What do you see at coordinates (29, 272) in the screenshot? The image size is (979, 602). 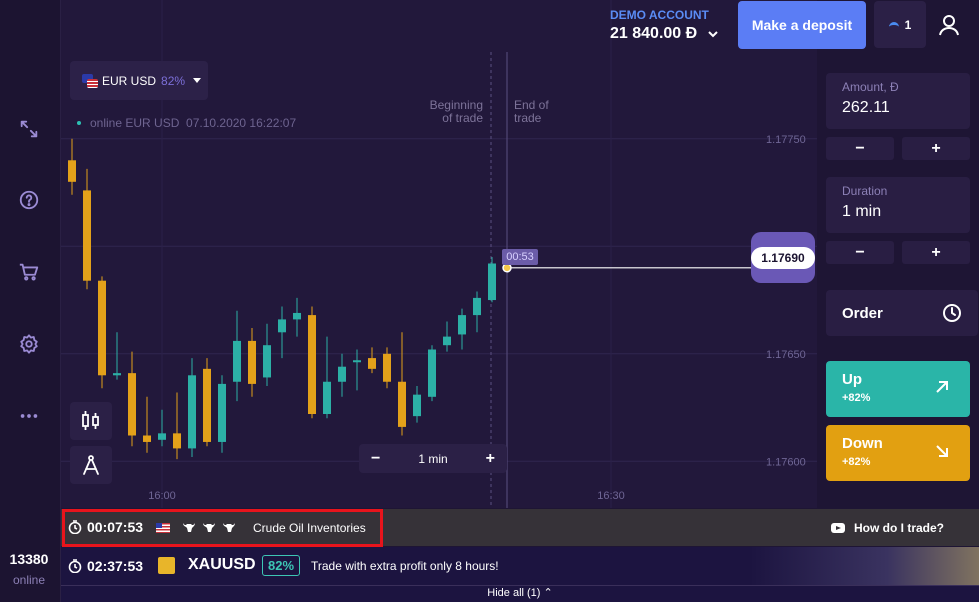 I see `cart-icon` at bounding box center [29, 272].